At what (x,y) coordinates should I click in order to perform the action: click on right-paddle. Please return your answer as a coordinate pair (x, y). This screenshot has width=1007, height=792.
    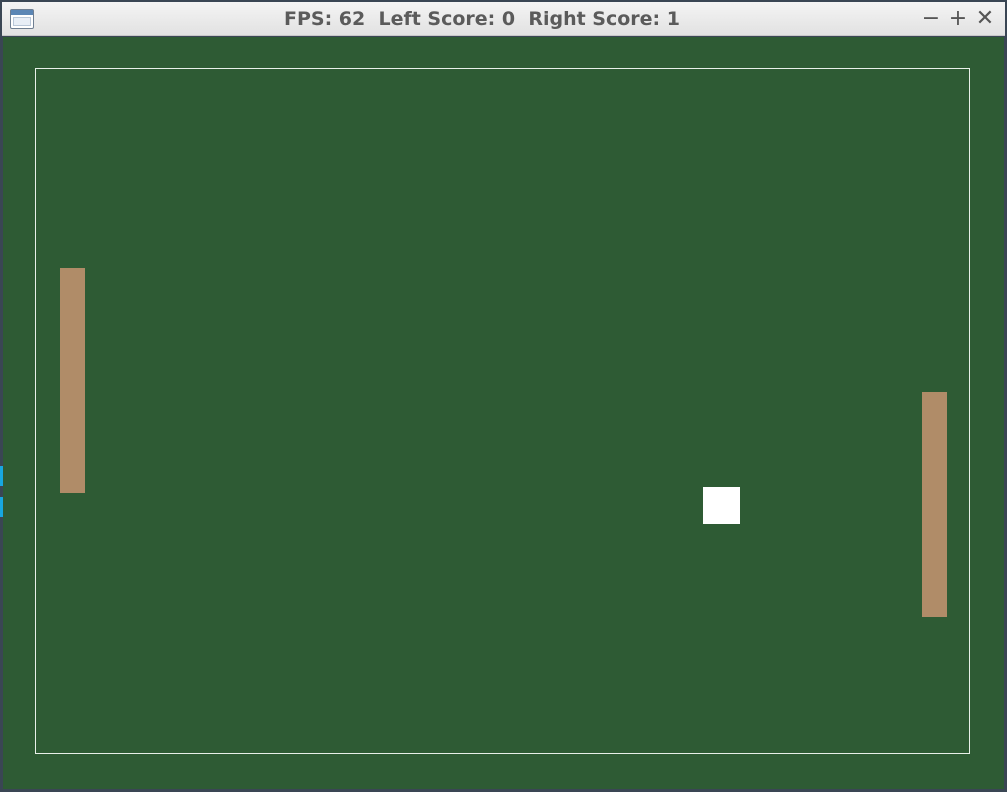
    Looking at the image, I should click on (934, 504).